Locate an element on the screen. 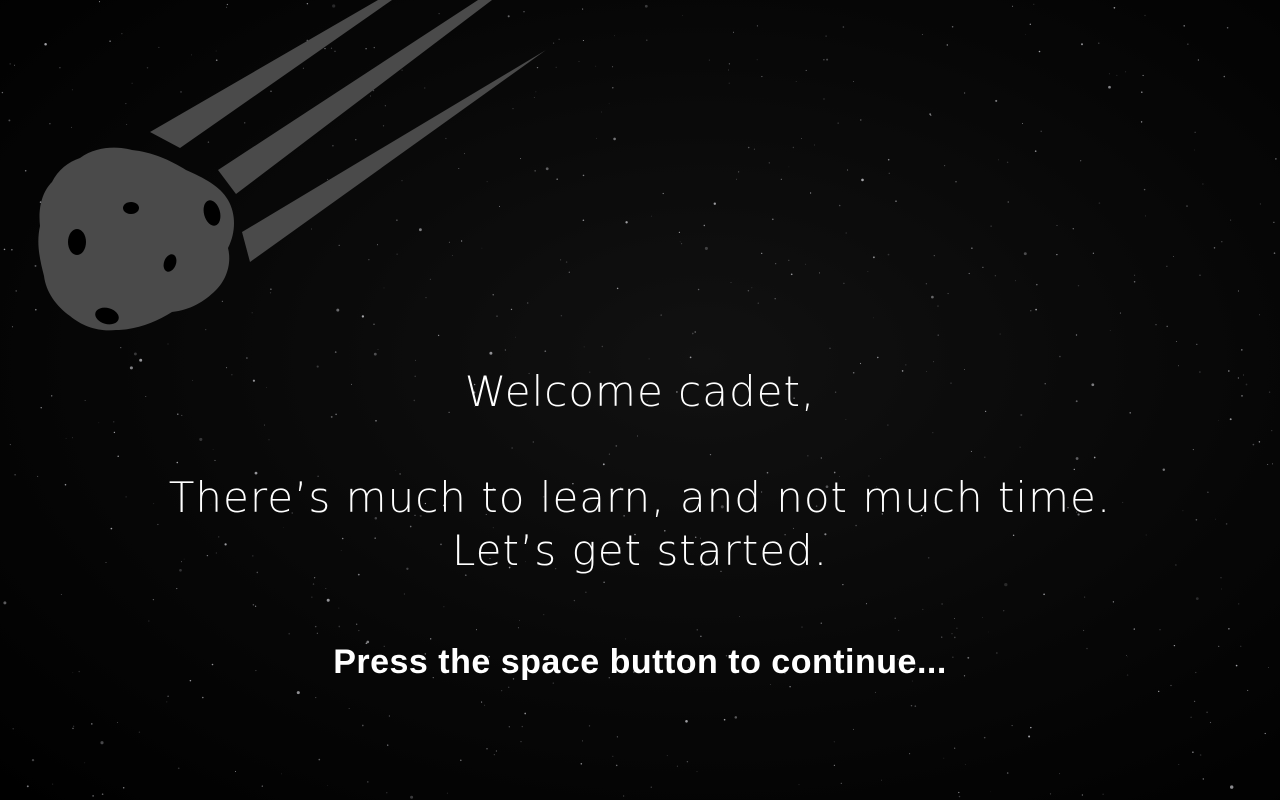 The width and height of the screenshot is (1280, 800). meteor-trail is located at coordinates (271, 74).